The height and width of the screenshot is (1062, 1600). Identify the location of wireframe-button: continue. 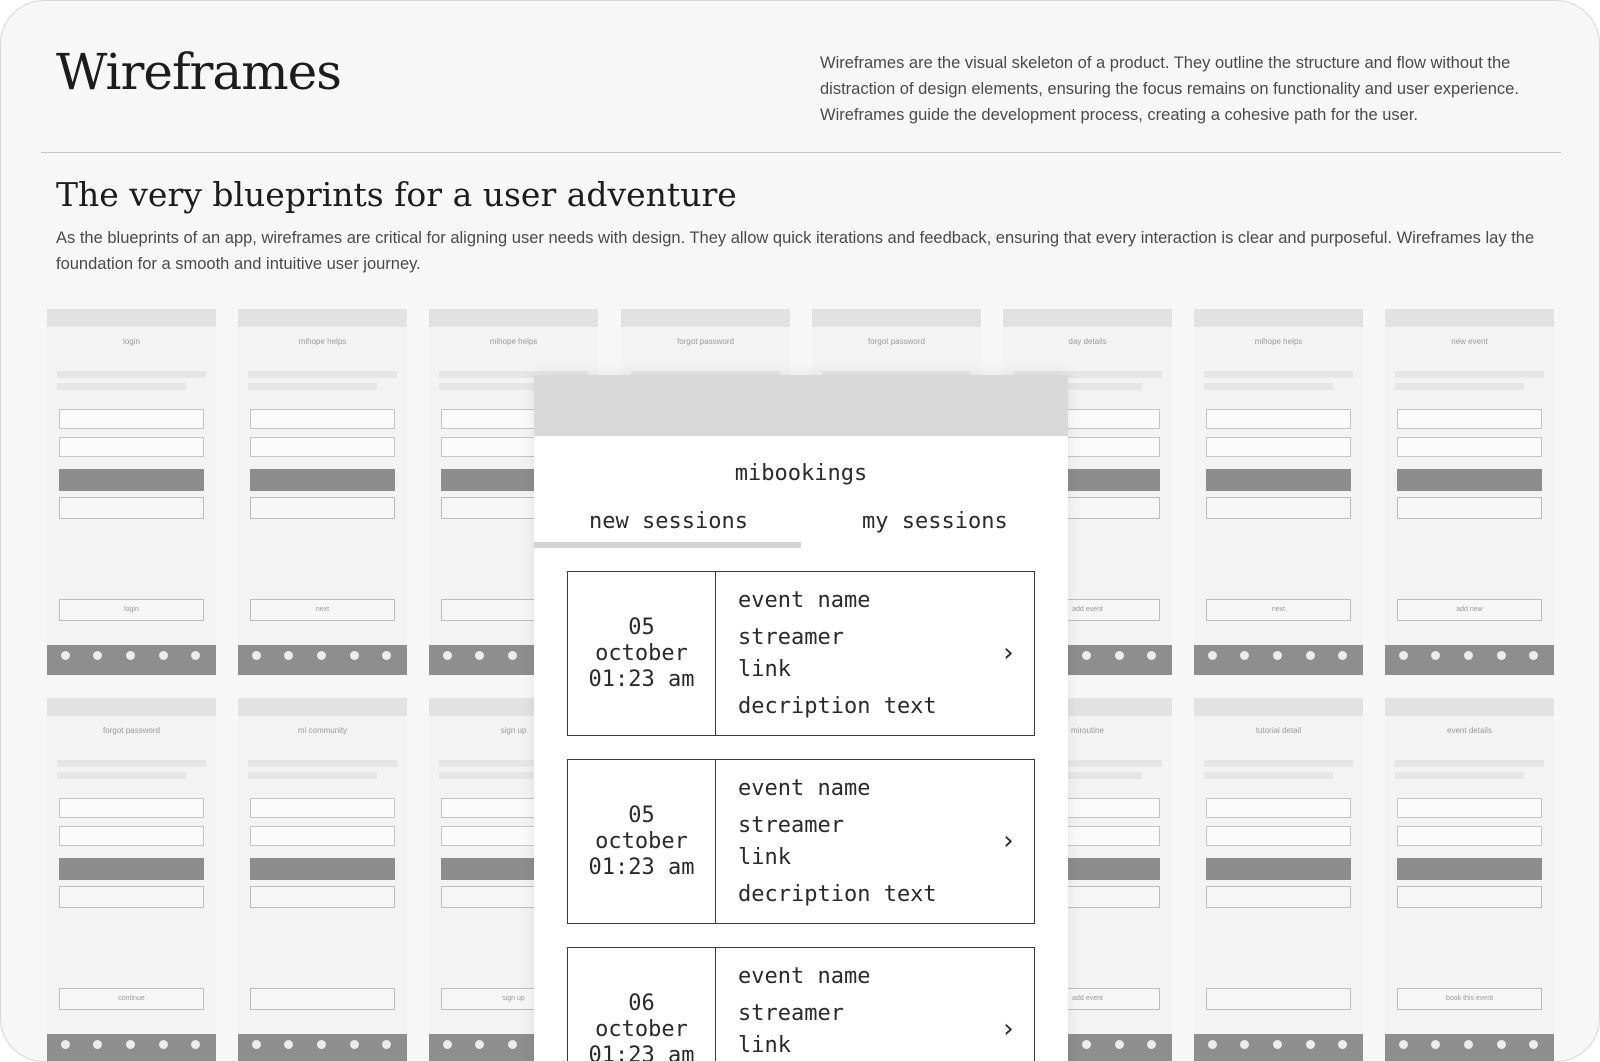
(131, 999).